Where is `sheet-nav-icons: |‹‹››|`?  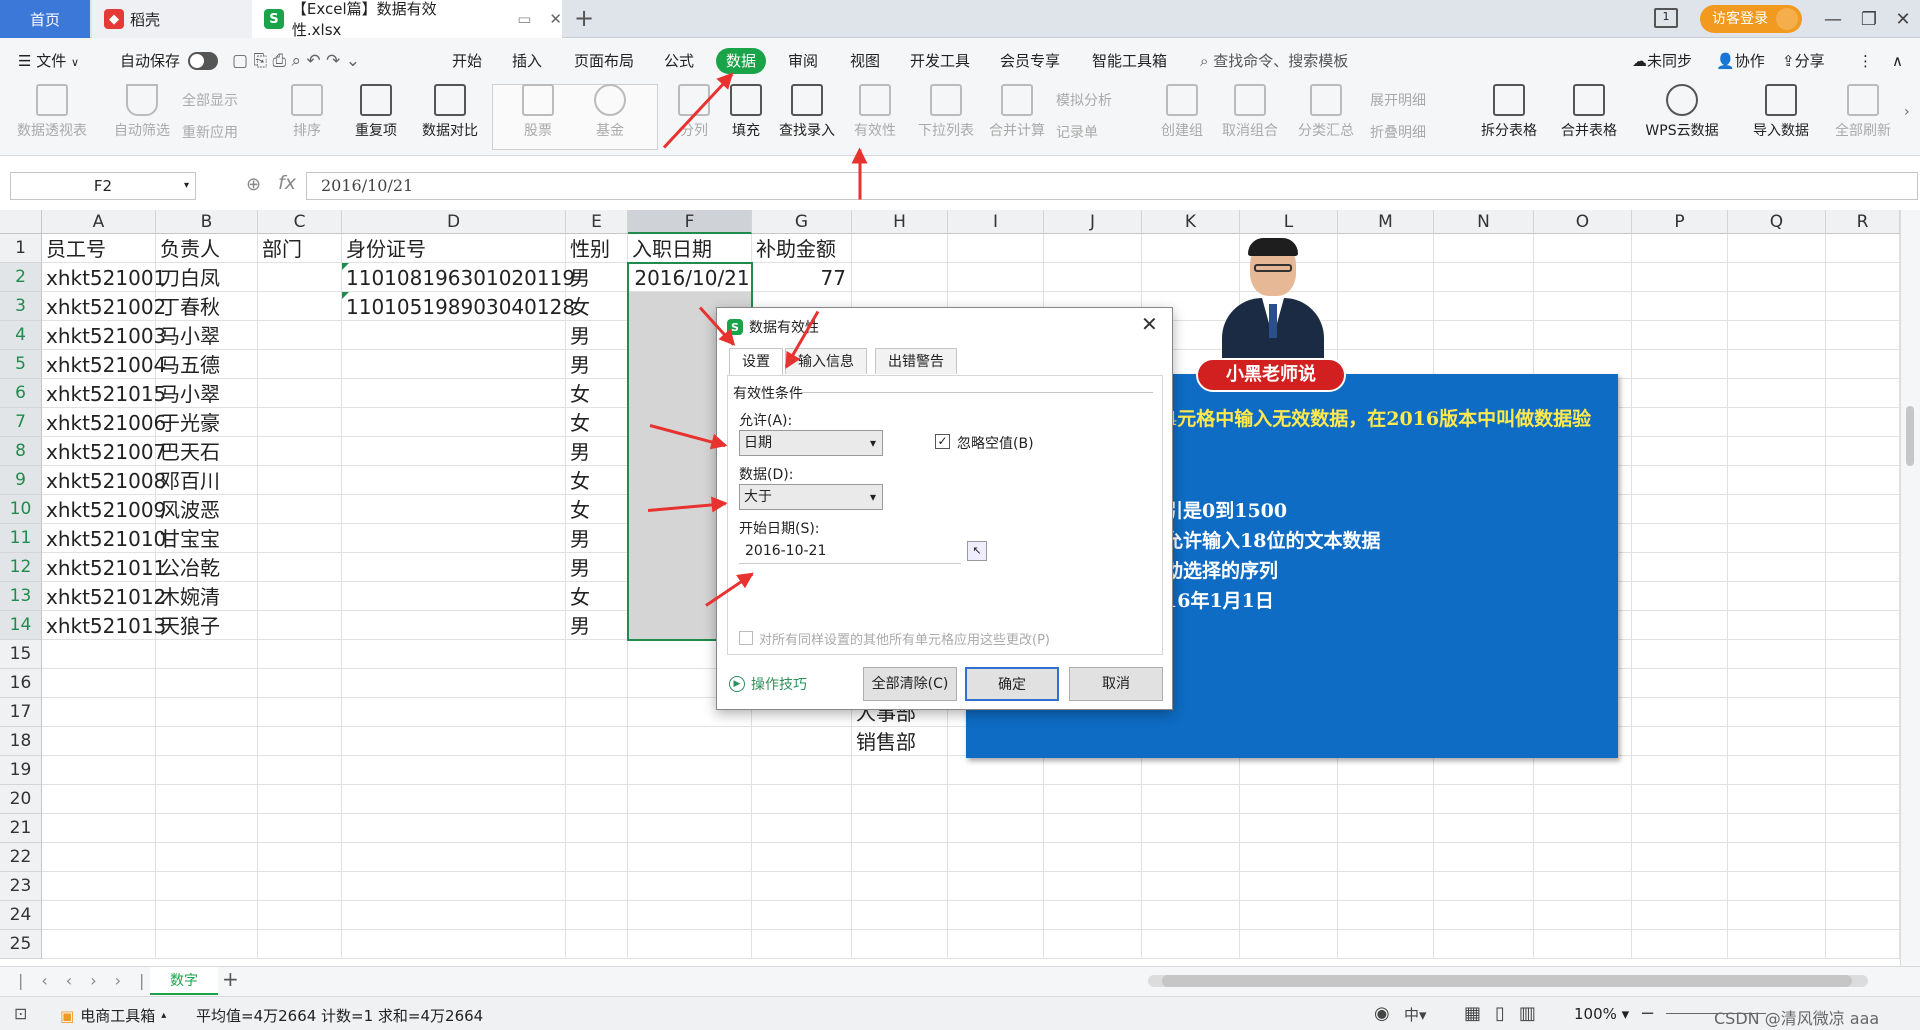 sheet-nav-icons: |‹‹››| is located at coordinates (90, 980).